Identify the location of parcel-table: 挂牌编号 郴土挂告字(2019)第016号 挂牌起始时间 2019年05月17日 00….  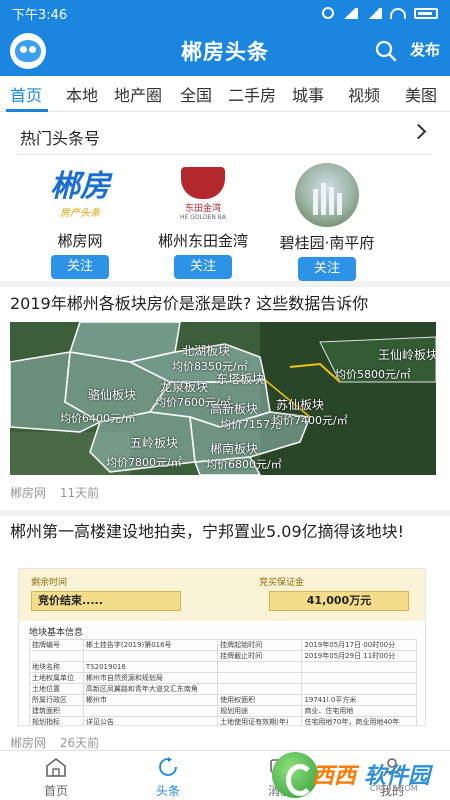
(223, 682).